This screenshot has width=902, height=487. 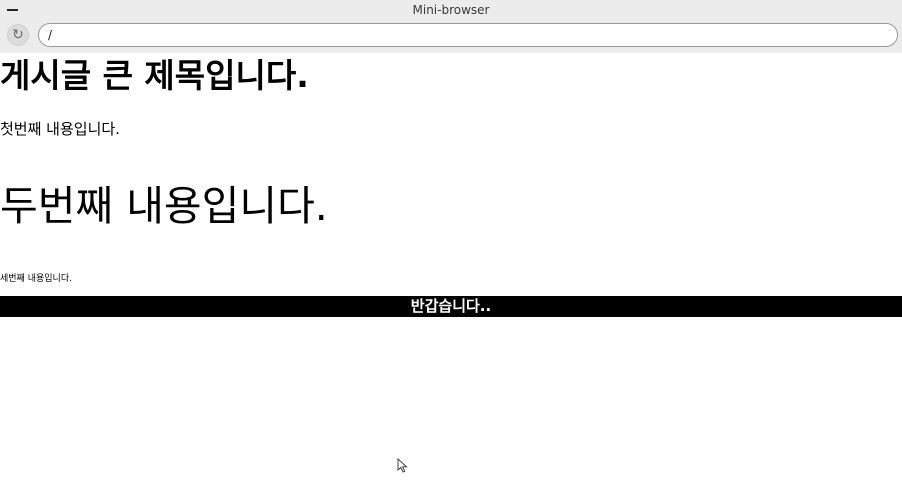 I want to click on window-title: Mini-browser, so click(x=451, y=10).